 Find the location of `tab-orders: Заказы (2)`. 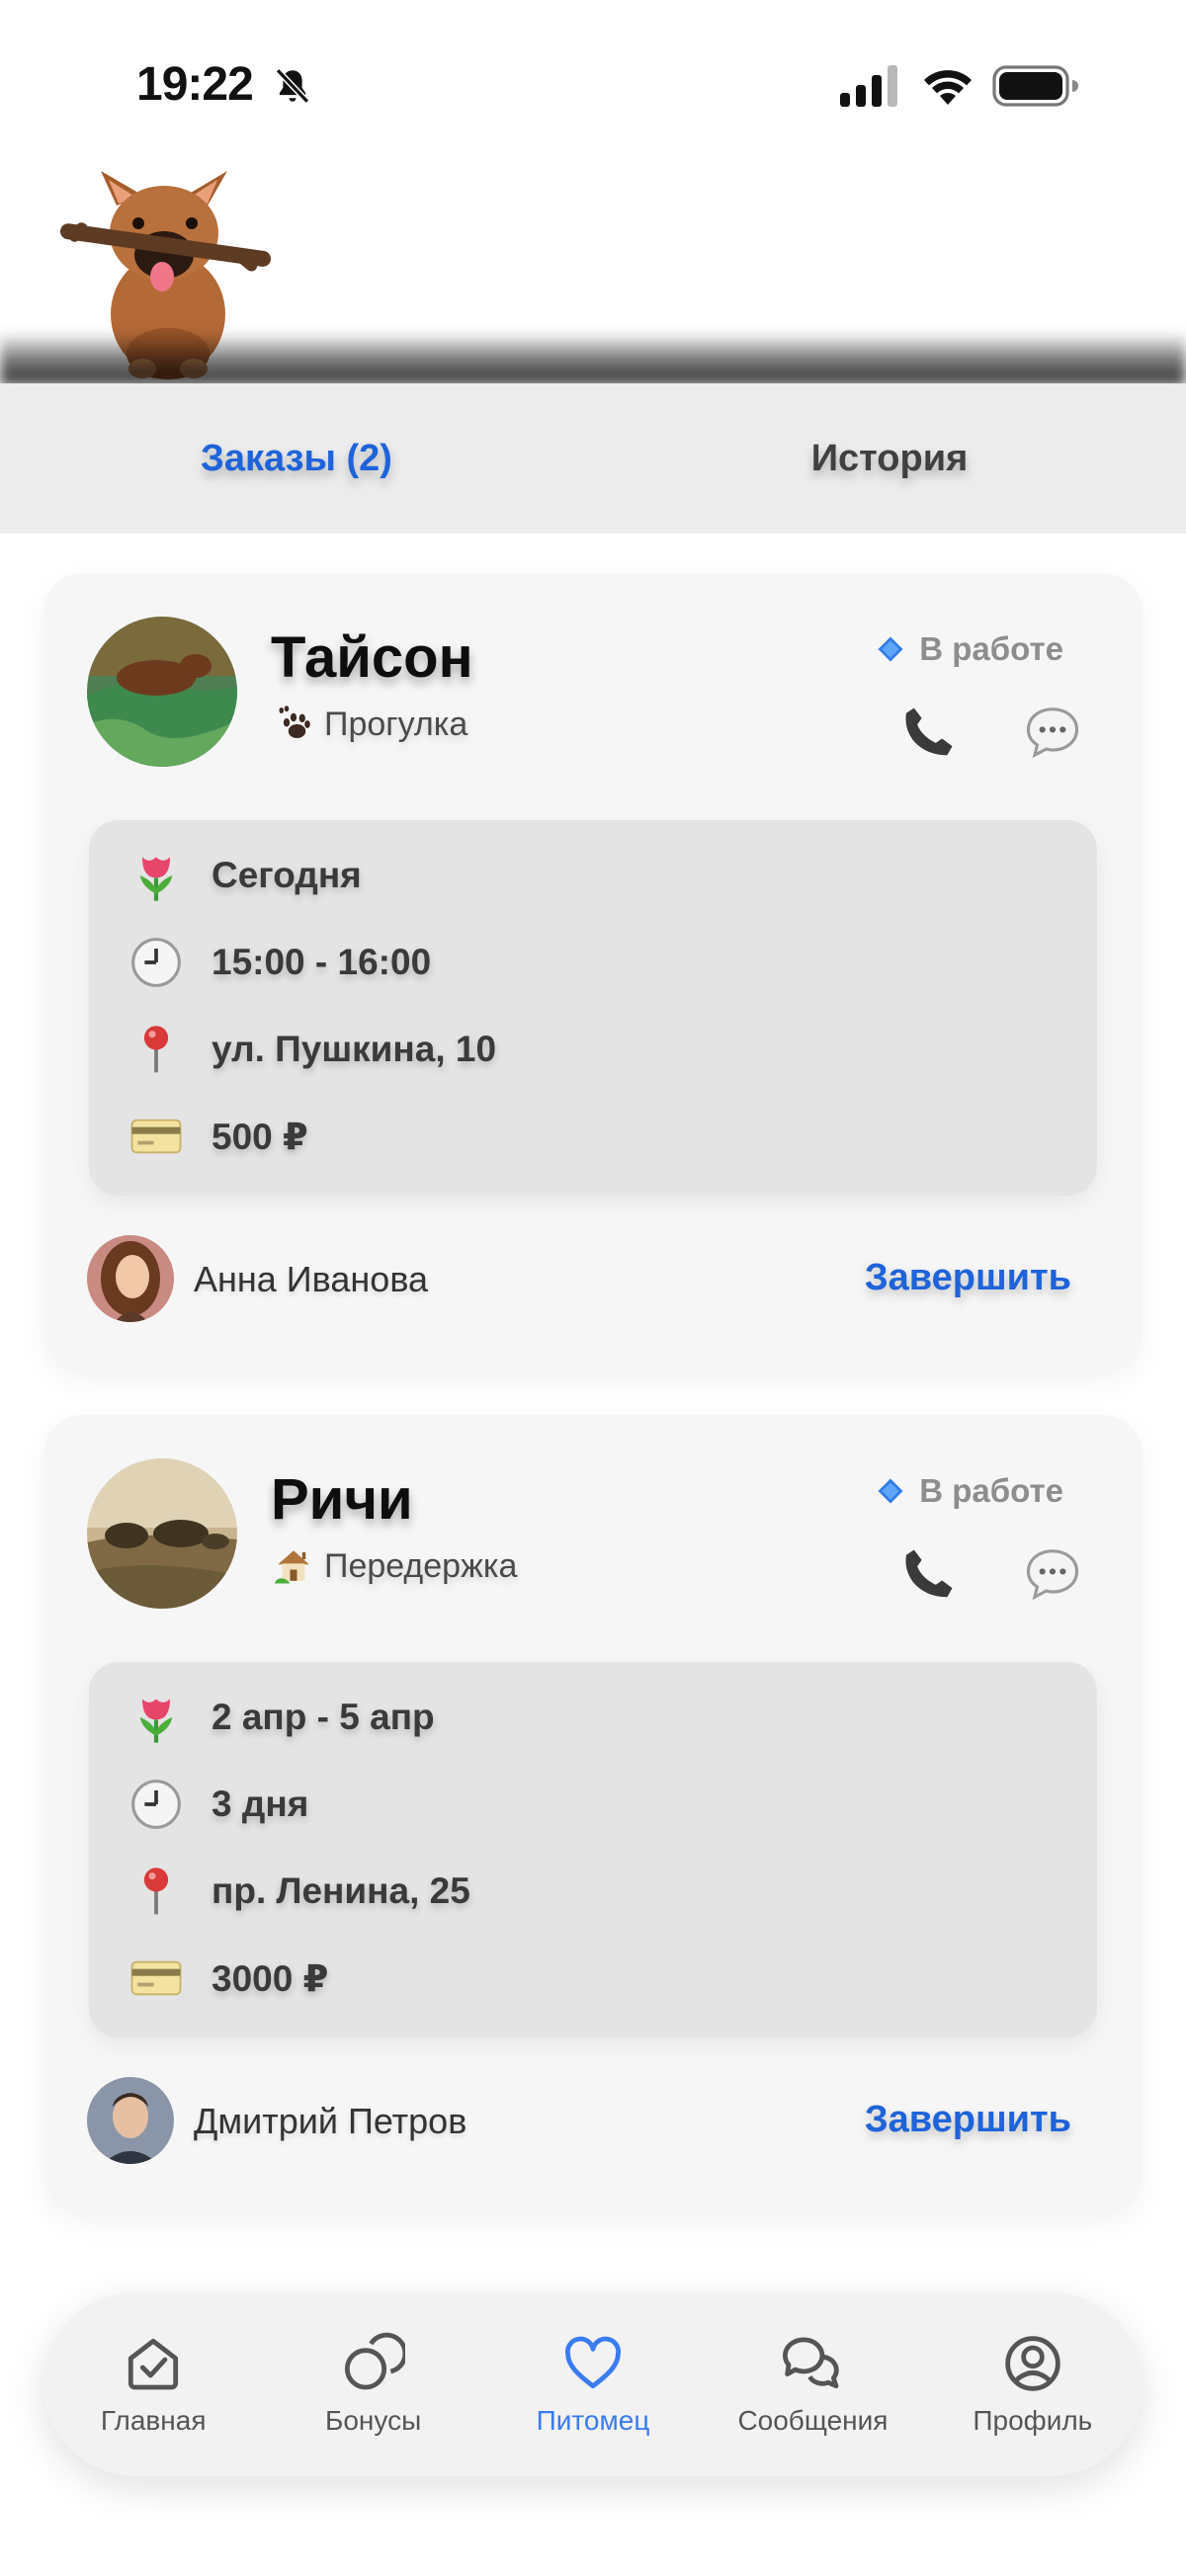

tab-orders: Заказы (2) is located at coordinates (296, 458).